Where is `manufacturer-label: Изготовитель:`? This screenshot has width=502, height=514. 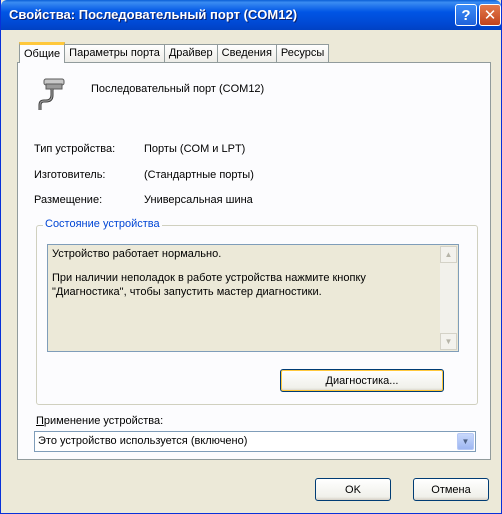
manufacturer-label: Изготовитель: is located at coordinates (70, 175).